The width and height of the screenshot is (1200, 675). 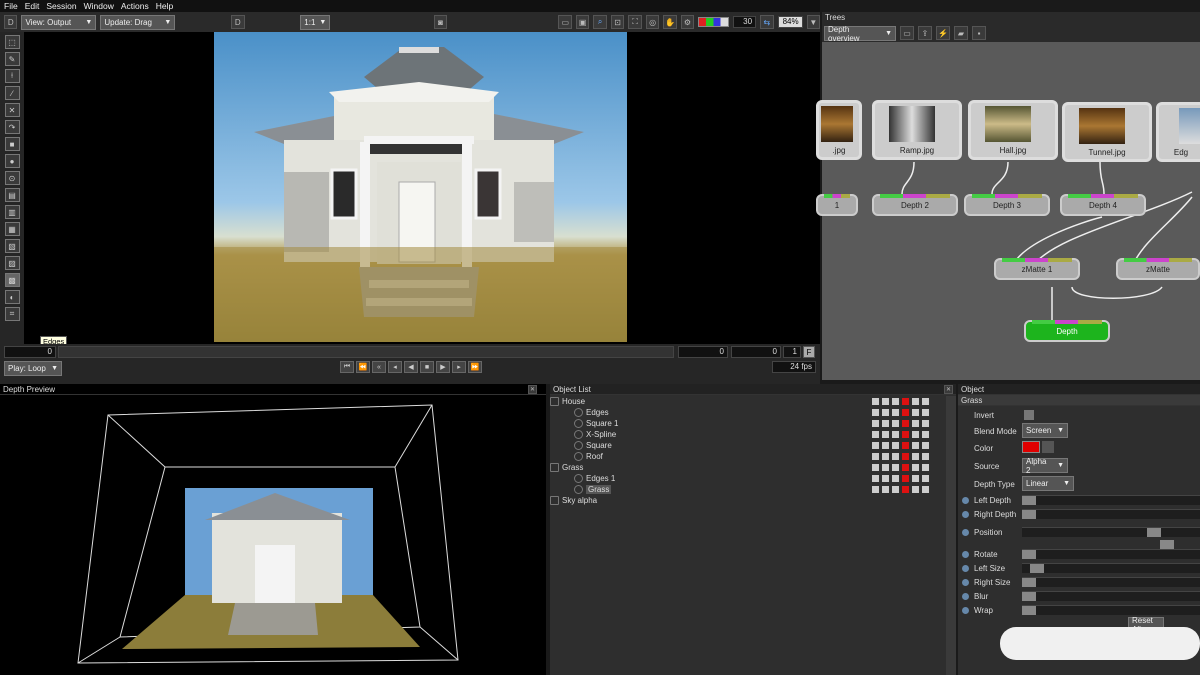 What do you see at coordinates (915, 205) in the screenshot?
I see `depth-node-2: Depth 2` at bounding box center [915, 205].